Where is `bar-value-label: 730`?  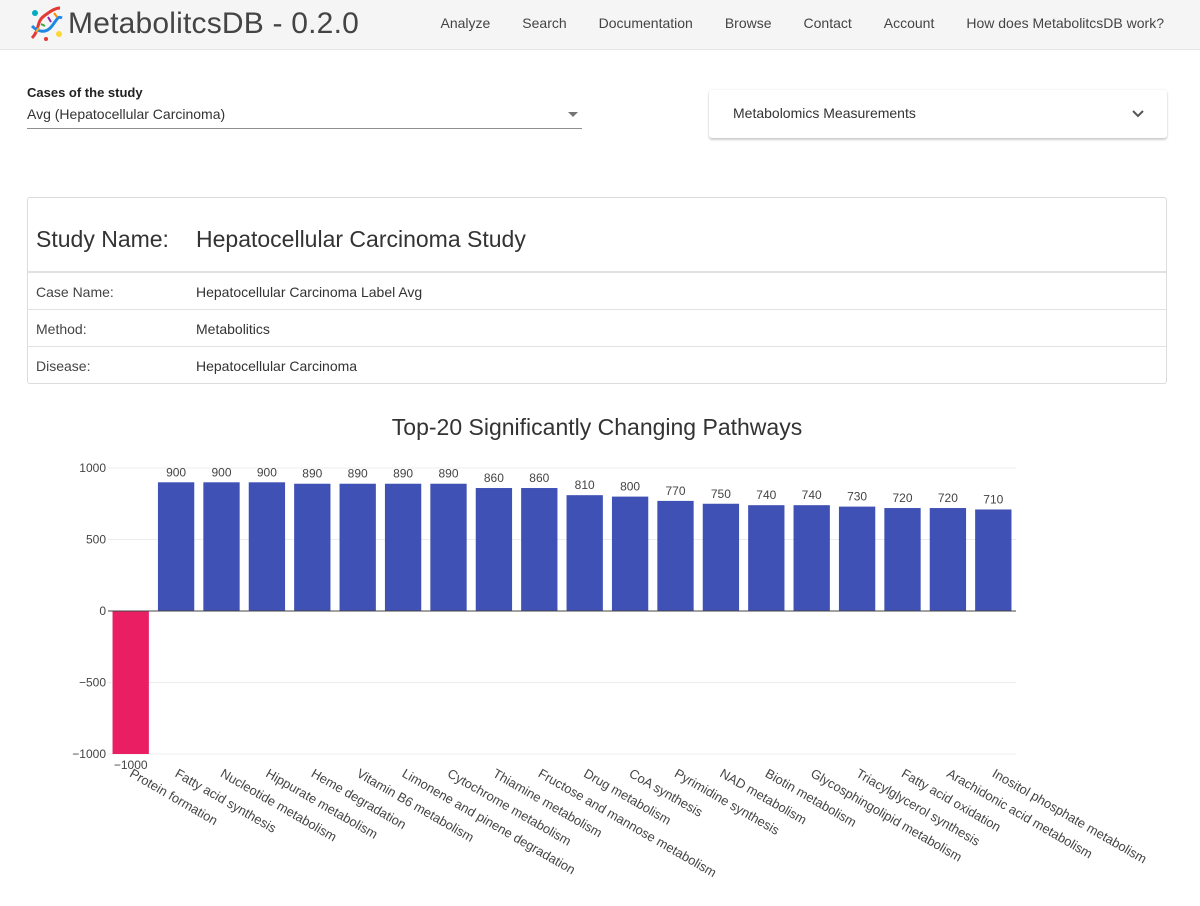 bar-value-label: 730 is located at coordinates (857, 497).